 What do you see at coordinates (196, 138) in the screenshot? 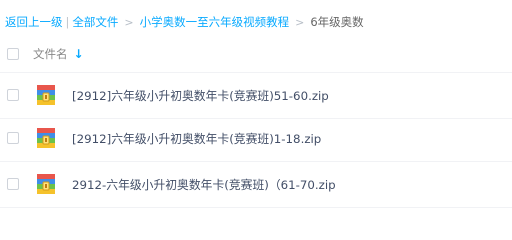
I see `file-name: [2912]六年级小升初奥数年卡(竞赛班)1-18.zip` at bounding box center [196, 138].